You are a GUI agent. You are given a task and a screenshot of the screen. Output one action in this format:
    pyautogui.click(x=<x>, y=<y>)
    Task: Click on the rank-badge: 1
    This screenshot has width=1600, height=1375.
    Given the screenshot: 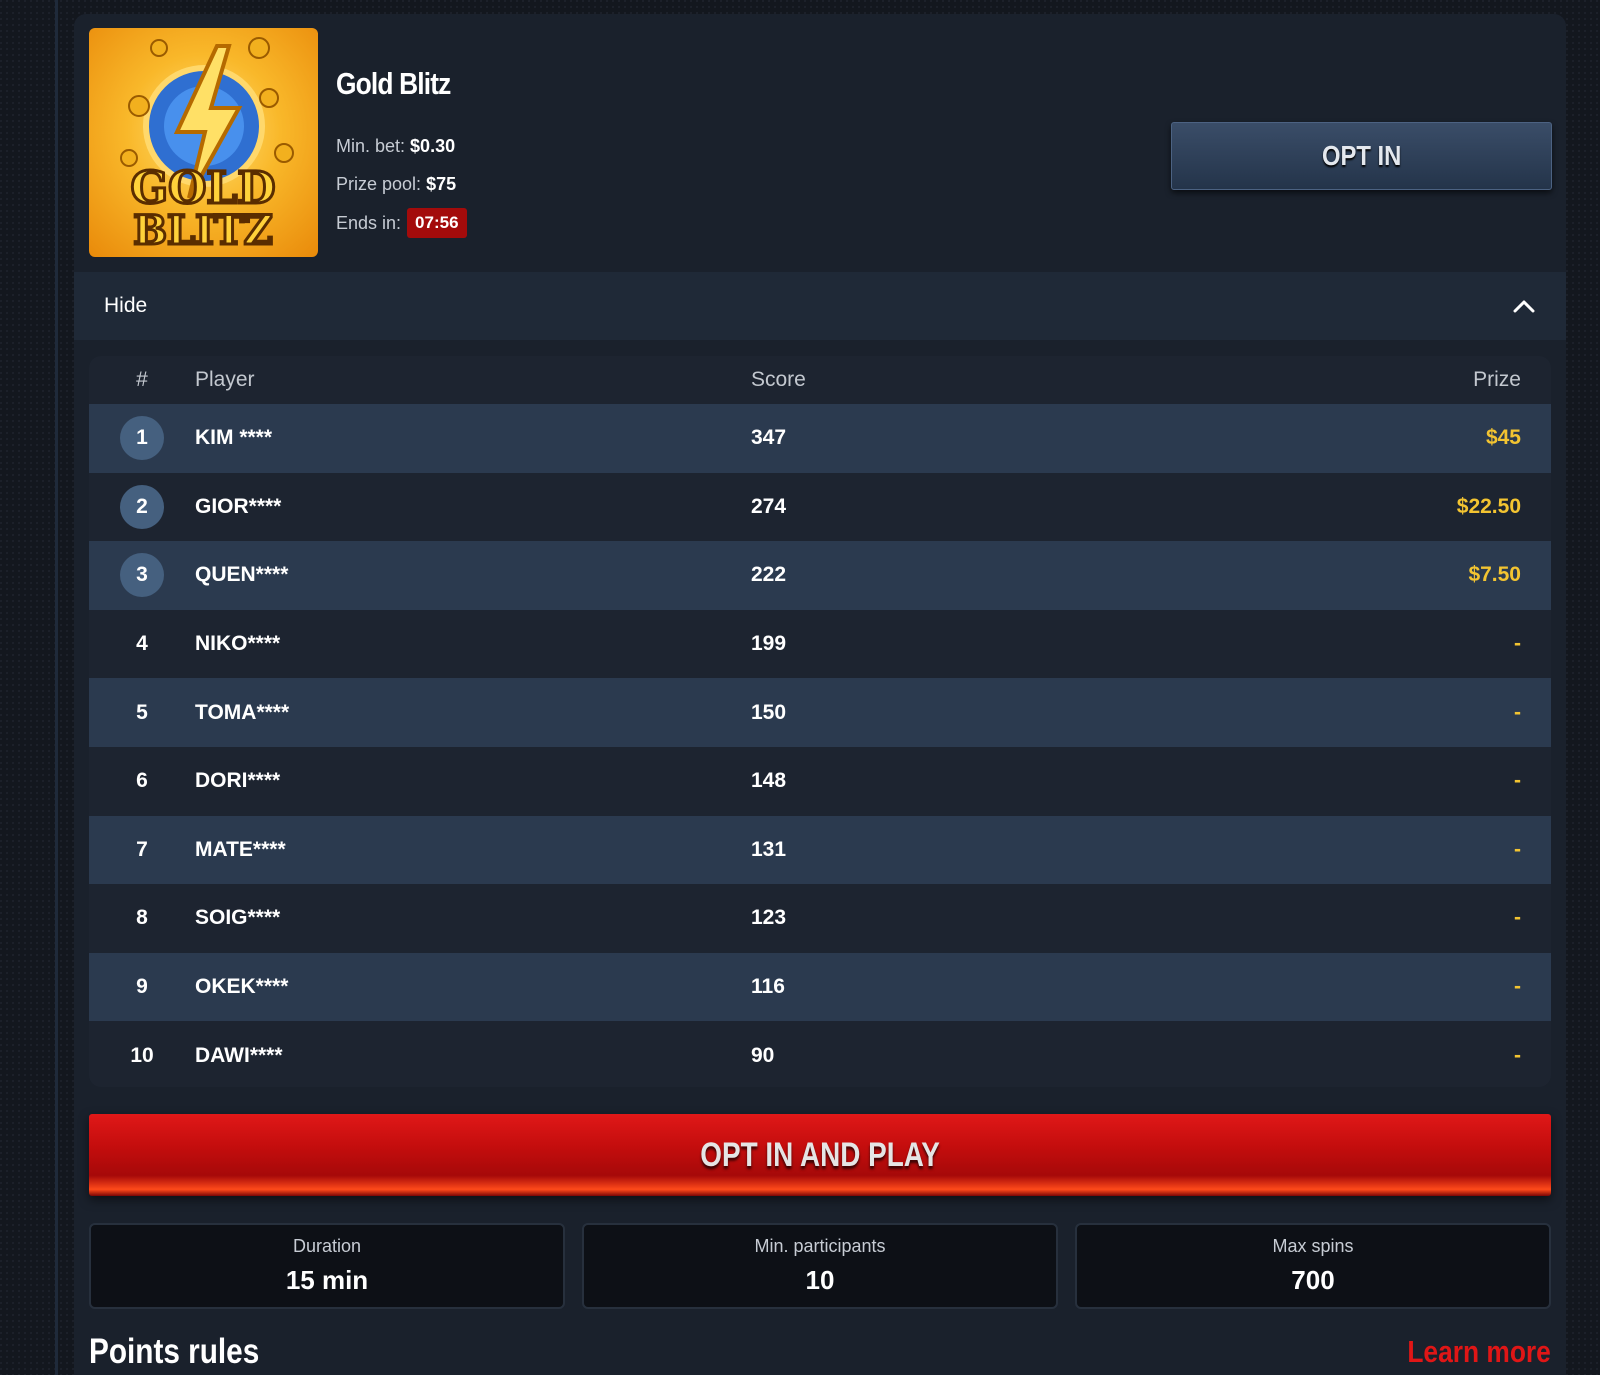 What is the action you would take?
    pyautogui.click(x=142, y=438)
    